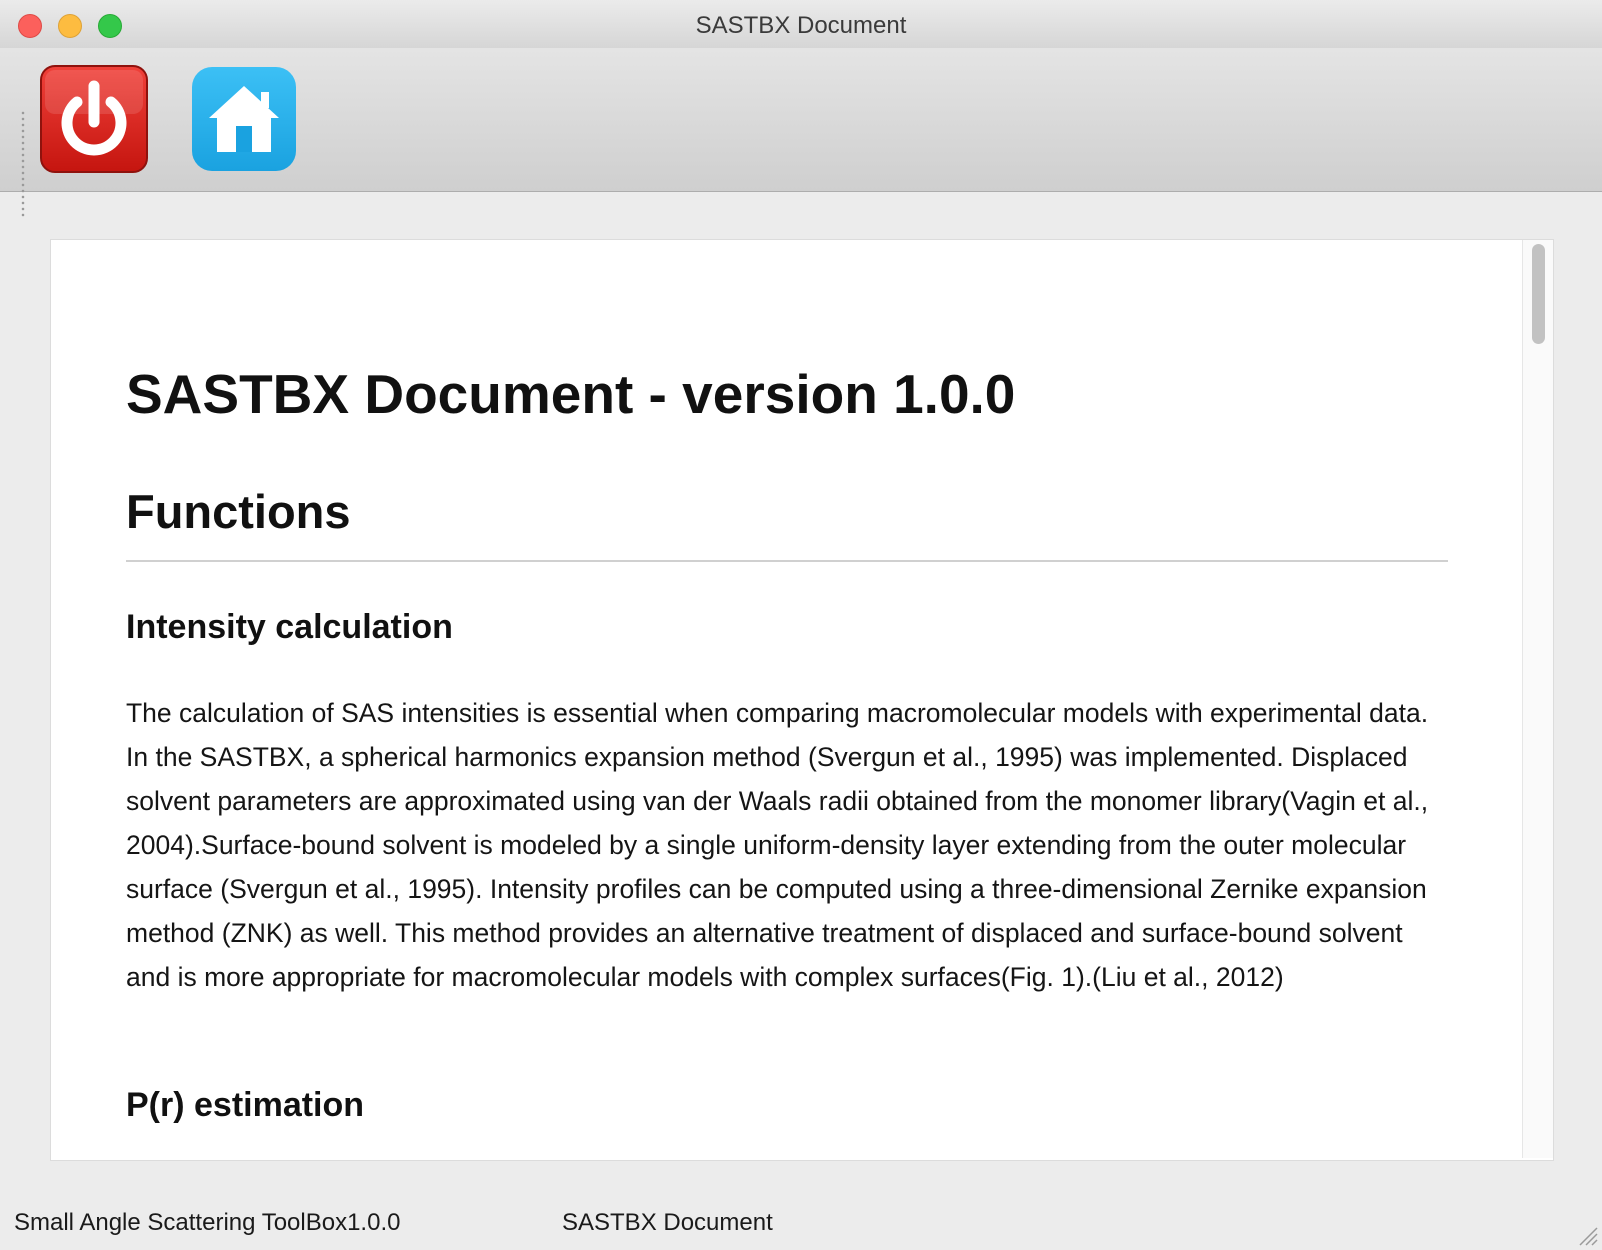  Describe the element at coordinates (1537, 699) in the screenshot. I see `vertical-scrollbar` at that location.